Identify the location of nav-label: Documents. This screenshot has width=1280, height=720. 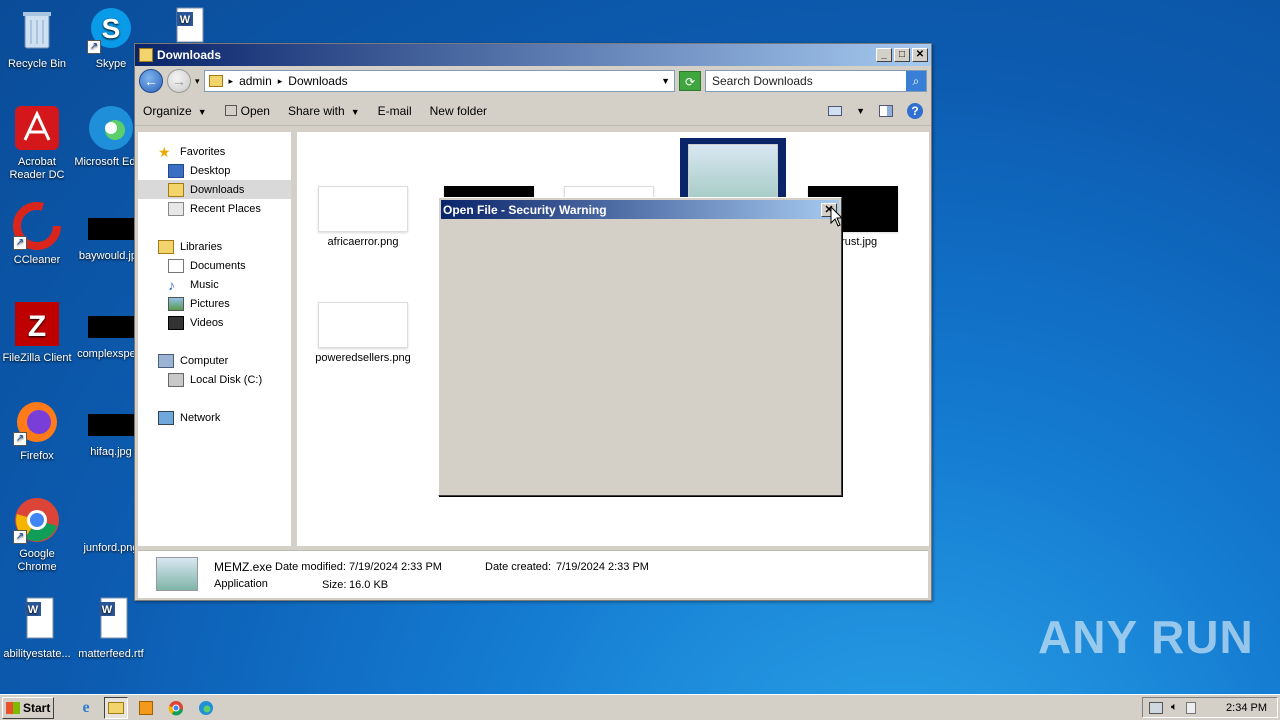
(218, 265).